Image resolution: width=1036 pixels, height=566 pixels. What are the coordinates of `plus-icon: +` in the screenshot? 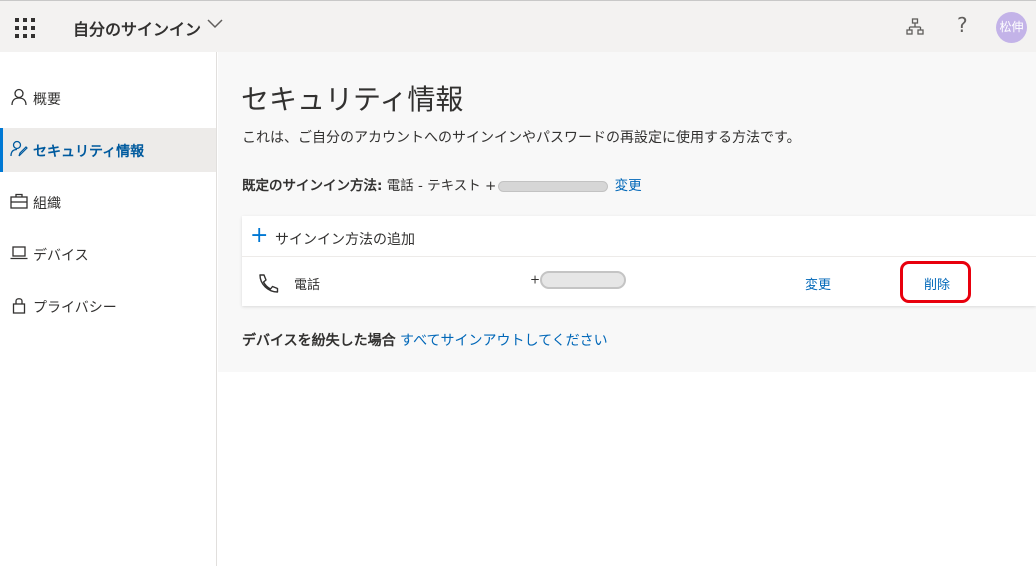 It's located at (259, 235).